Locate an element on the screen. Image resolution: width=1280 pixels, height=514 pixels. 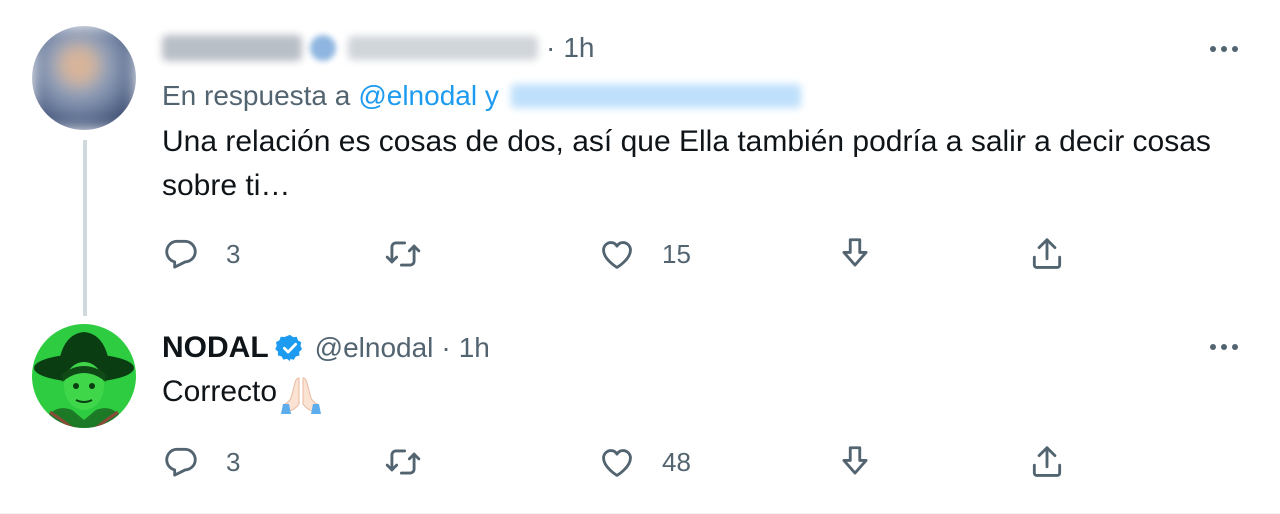
thread-line is located at coordinates (85, 228).